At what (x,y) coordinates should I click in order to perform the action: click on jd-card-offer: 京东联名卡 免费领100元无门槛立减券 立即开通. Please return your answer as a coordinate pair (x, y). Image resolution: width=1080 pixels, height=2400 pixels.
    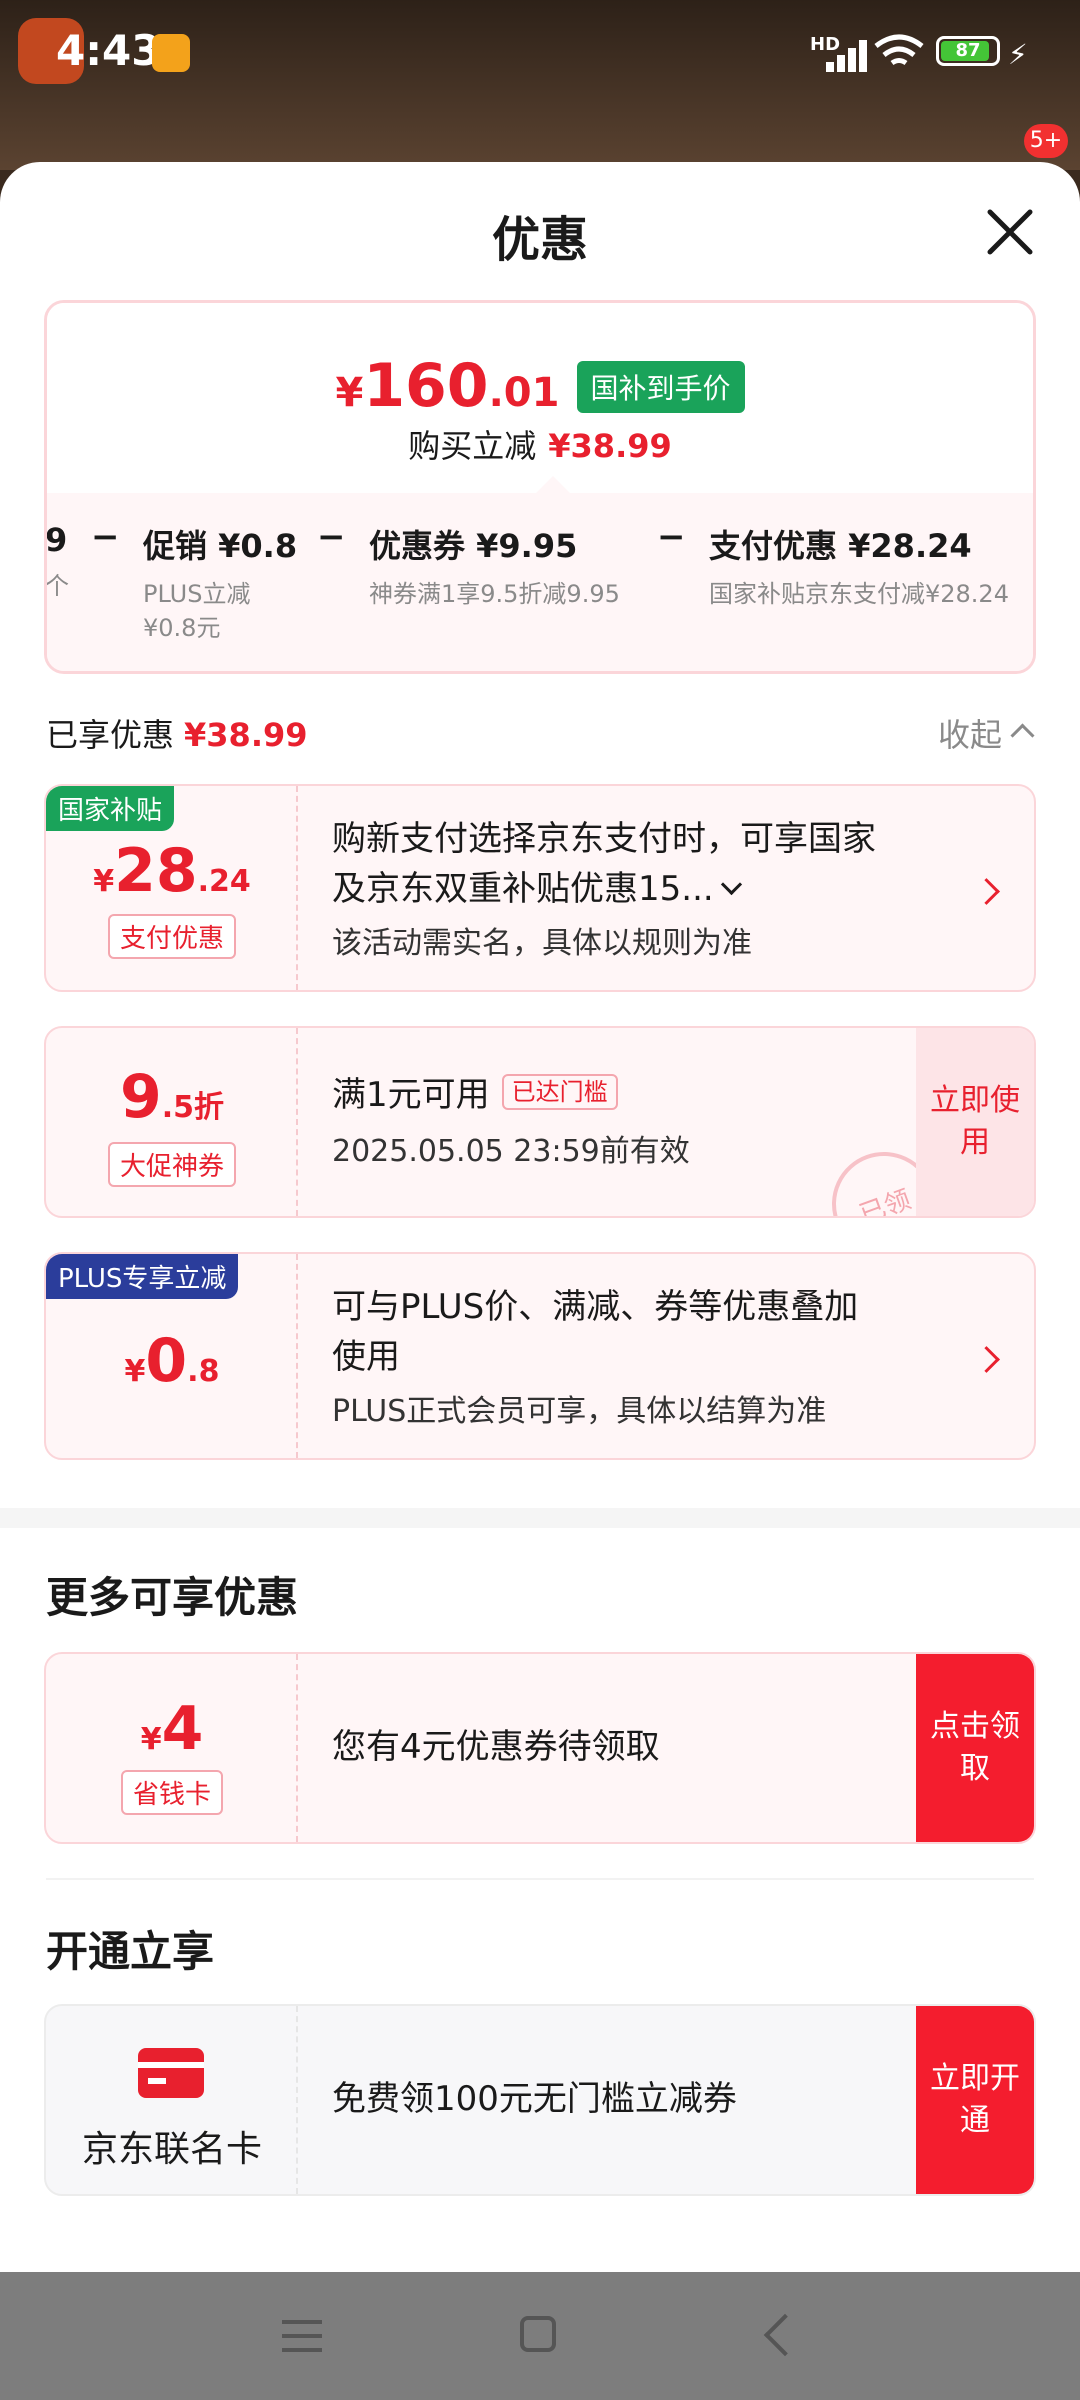
    Looking at the image, I should click on (540, 2100).